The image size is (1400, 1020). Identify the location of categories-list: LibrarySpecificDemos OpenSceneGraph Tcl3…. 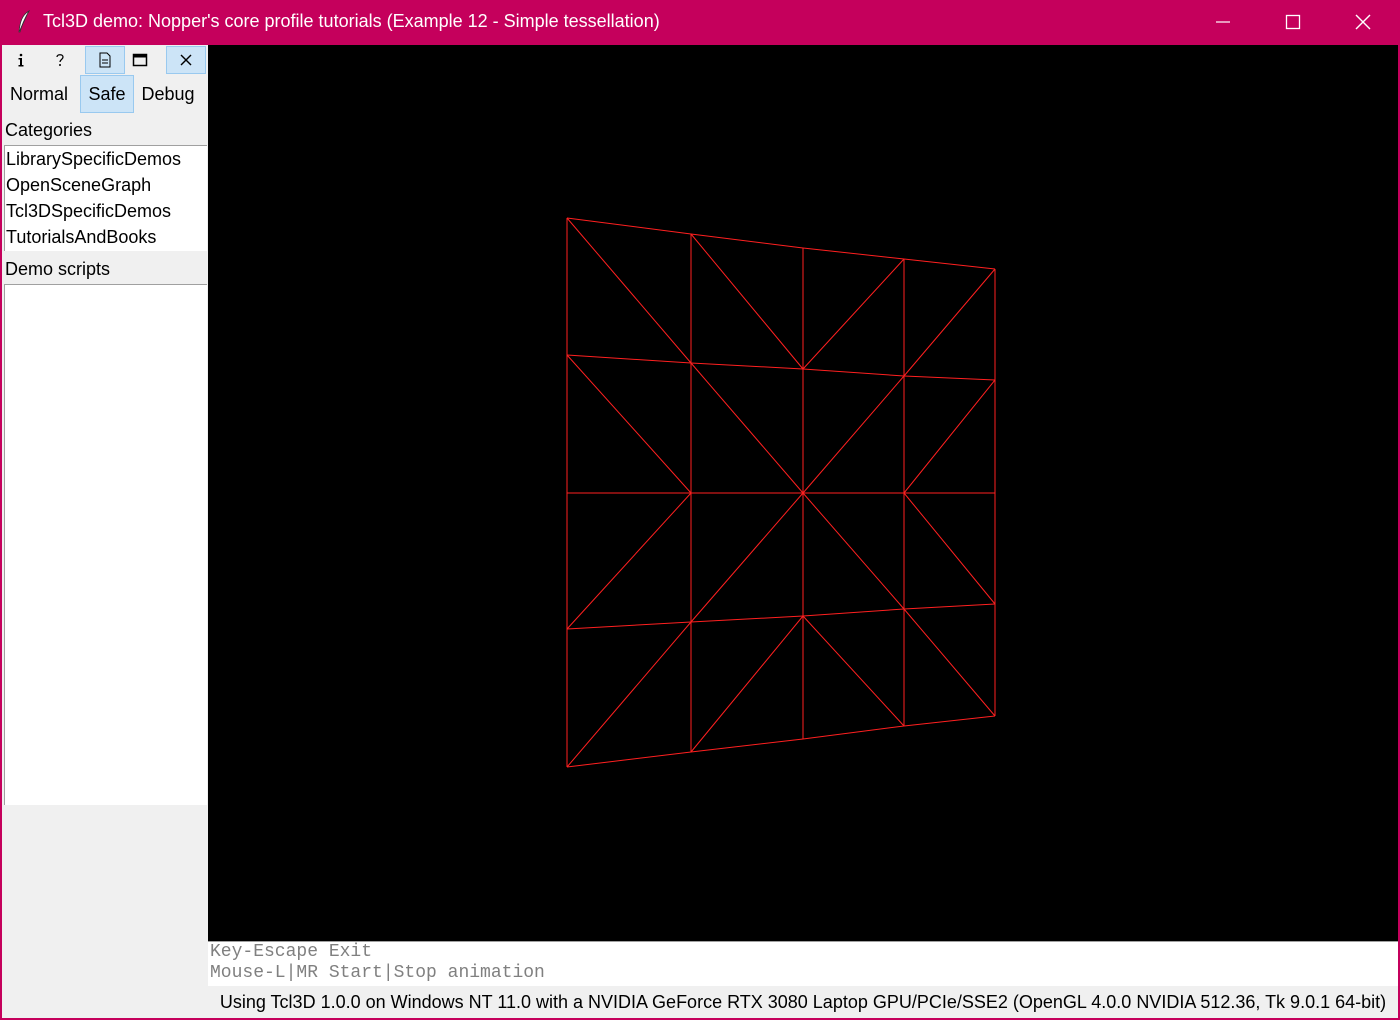
(105, 198).